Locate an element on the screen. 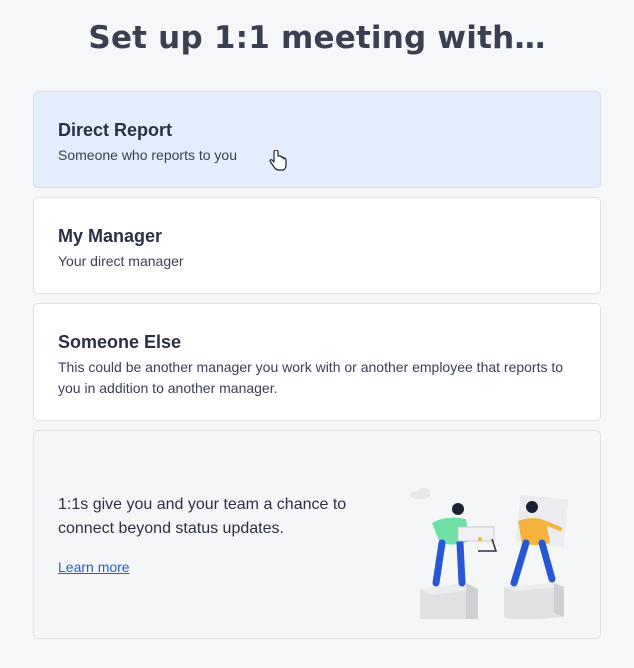 The height and width of the screenshot is (668, 634). option-title: Someone Else is located at coordinates (120, 342).